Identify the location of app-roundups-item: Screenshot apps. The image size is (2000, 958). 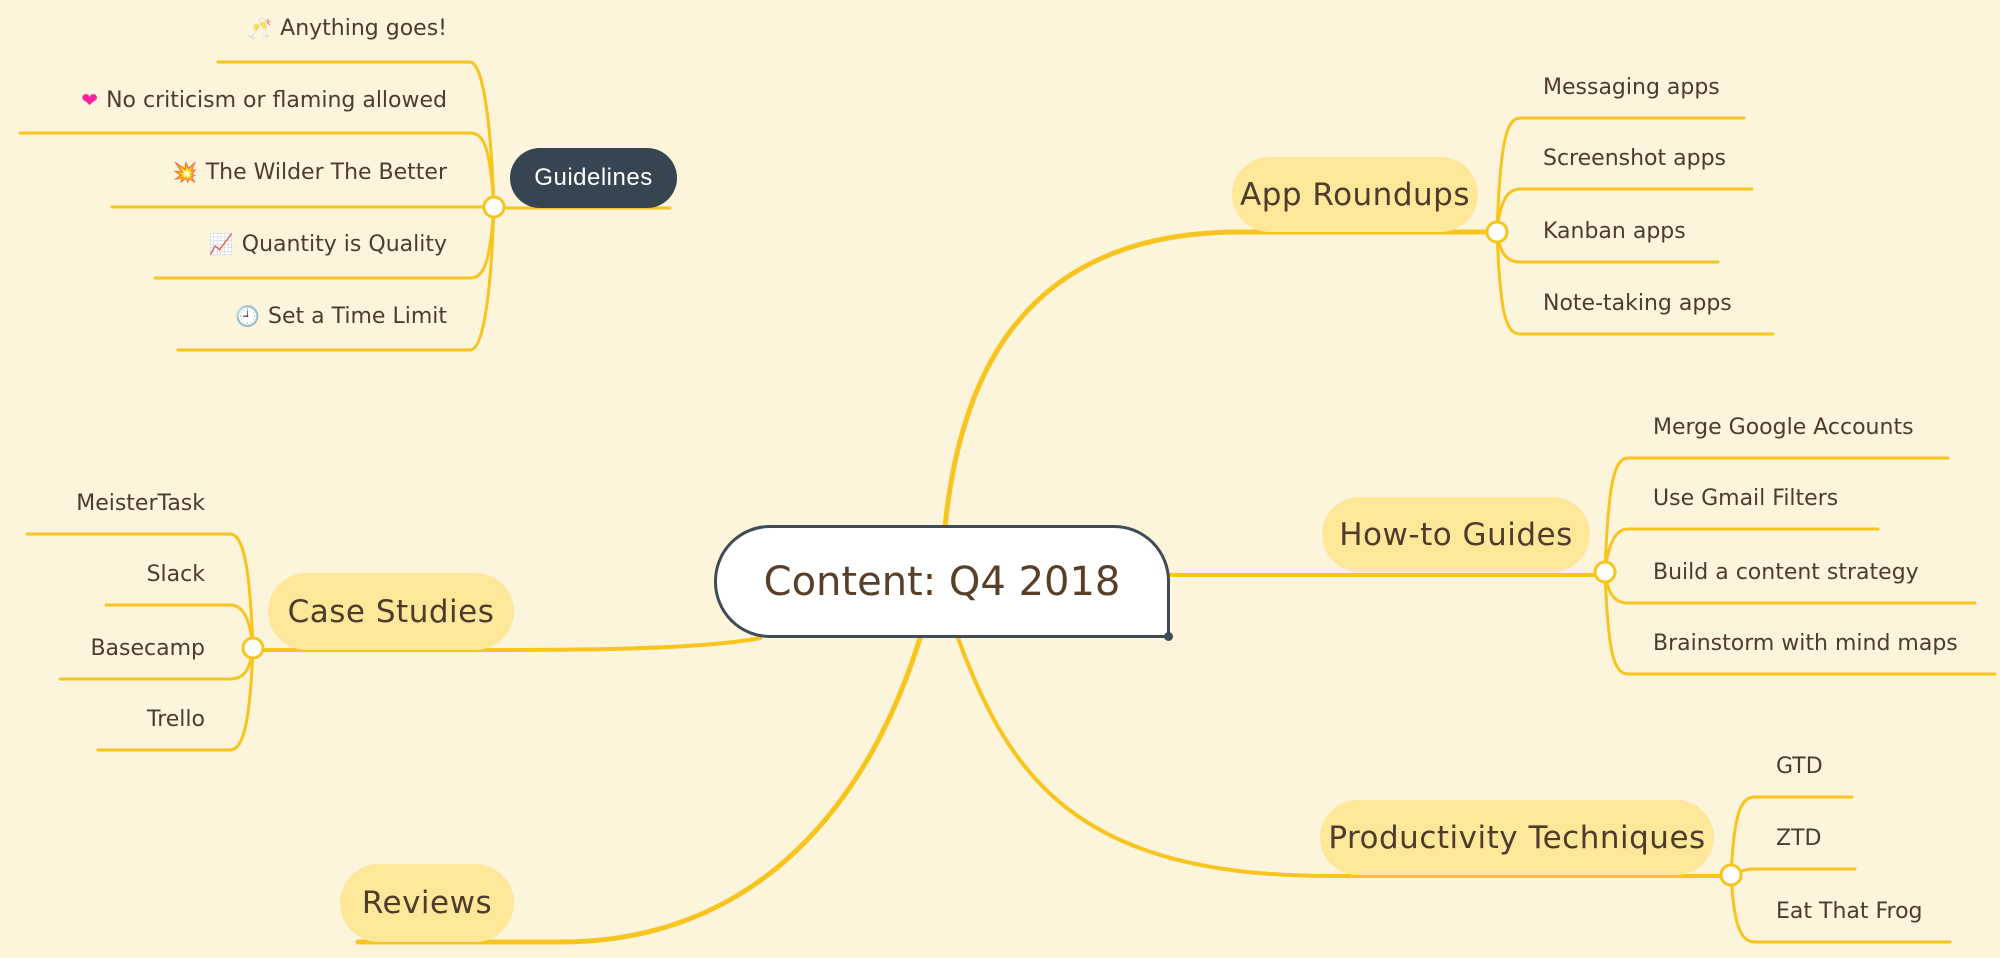
(1634, 158).